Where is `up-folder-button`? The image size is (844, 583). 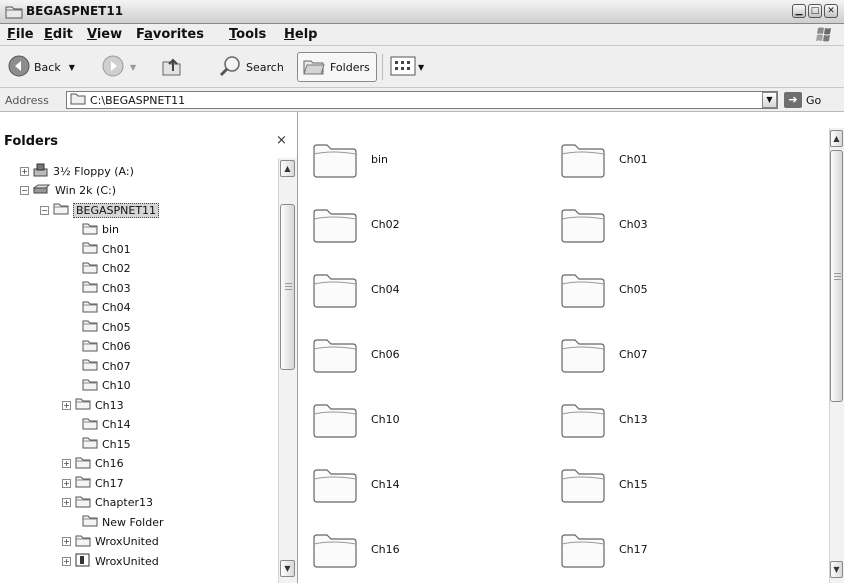
up-folder-button is located at coordinates (172, 67).